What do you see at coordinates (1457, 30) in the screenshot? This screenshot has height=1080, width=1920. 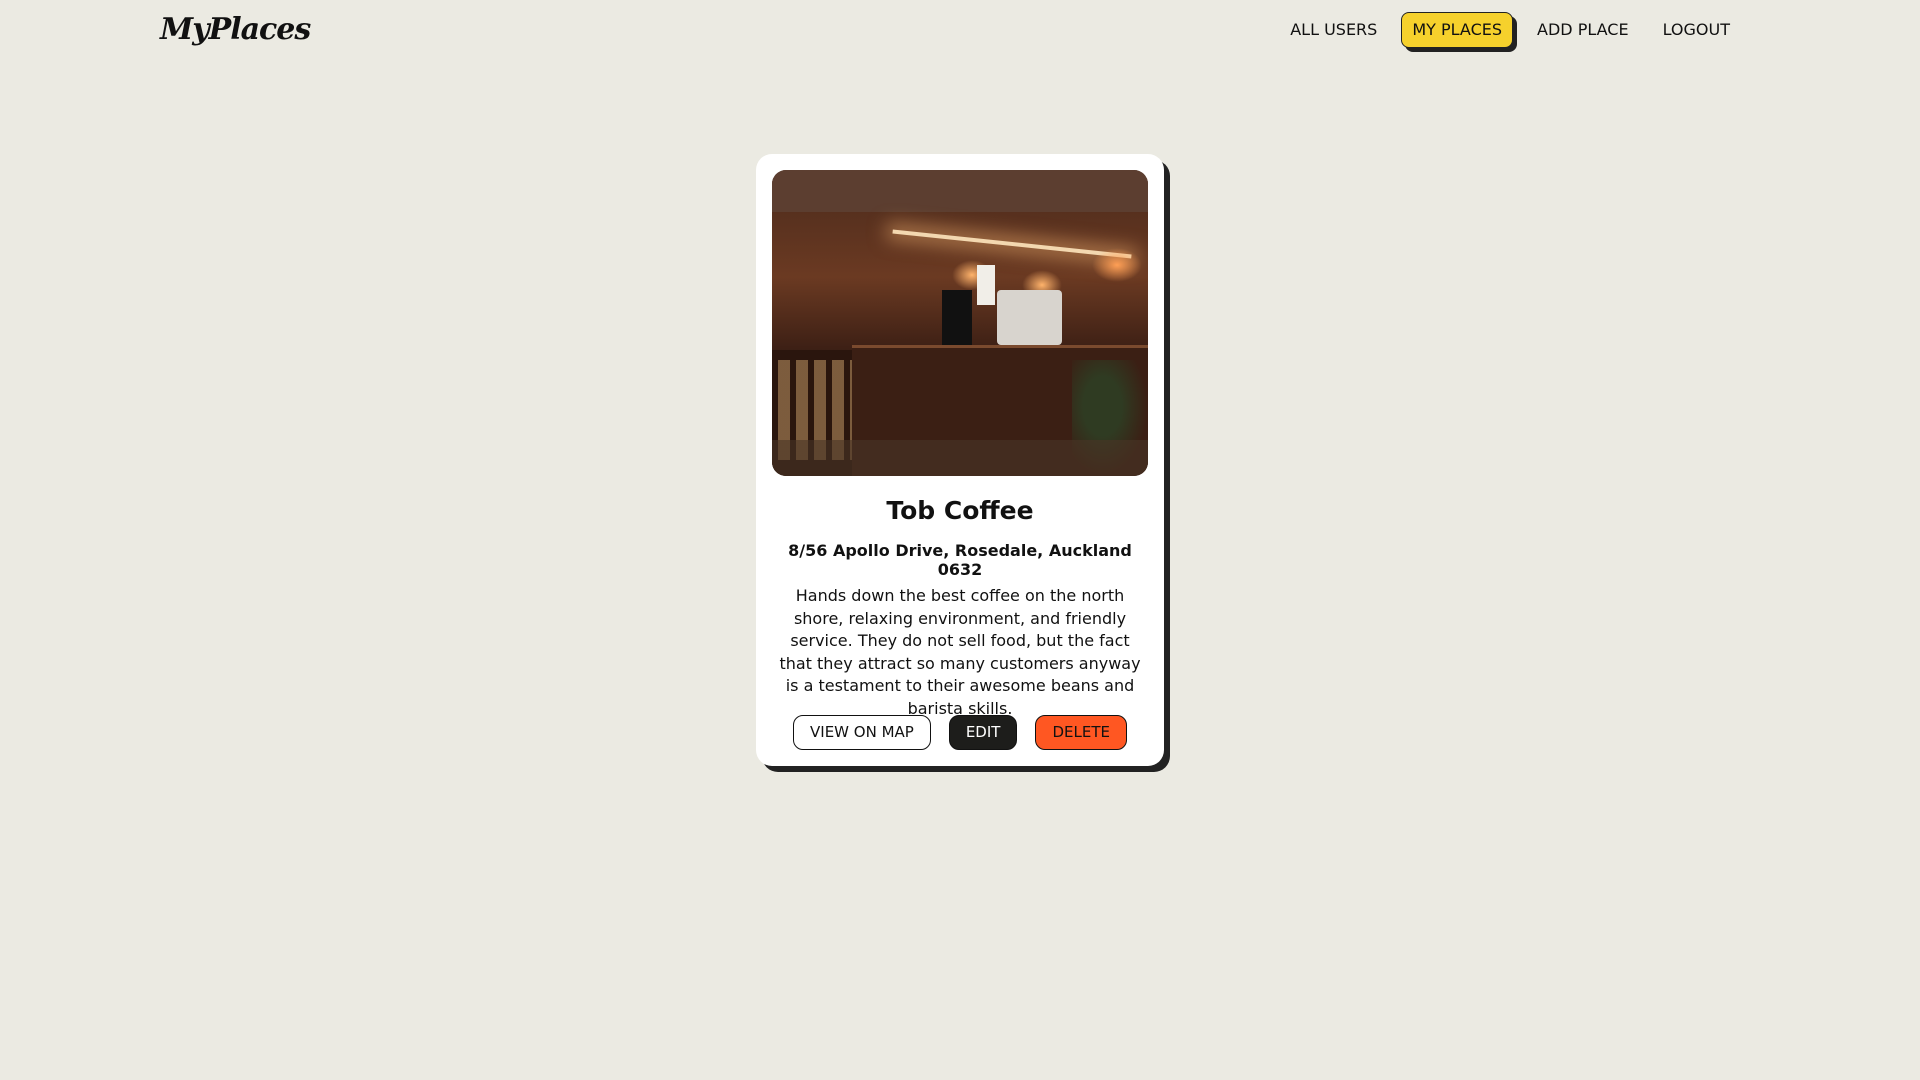 I see `nav-my-places: MY PLACES` at bounding box center [1457, 30].